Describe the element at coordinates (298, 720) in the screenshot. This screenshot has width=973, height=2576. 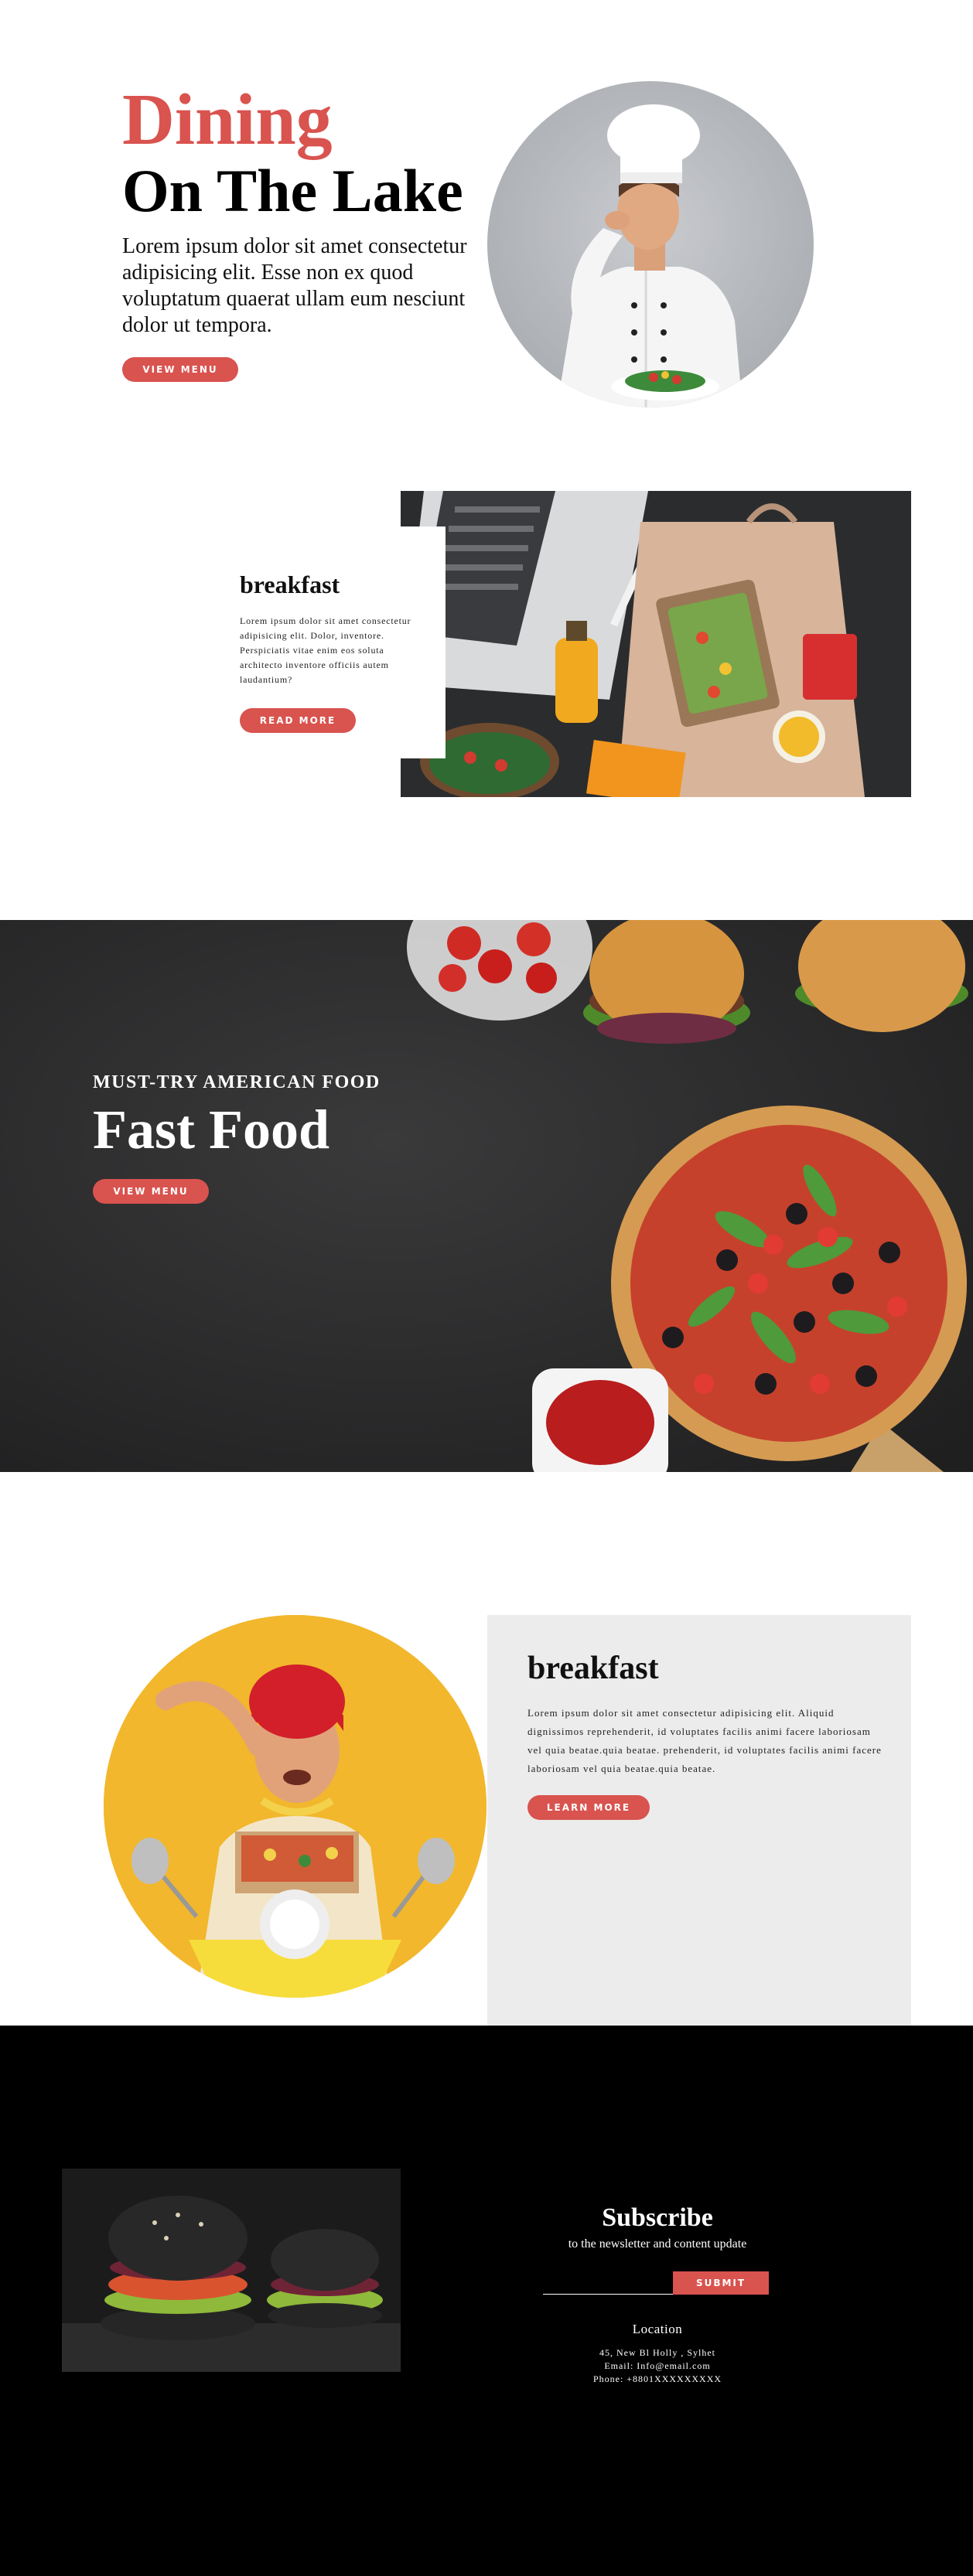
I see `read-more-button: READ MORE` at that location.